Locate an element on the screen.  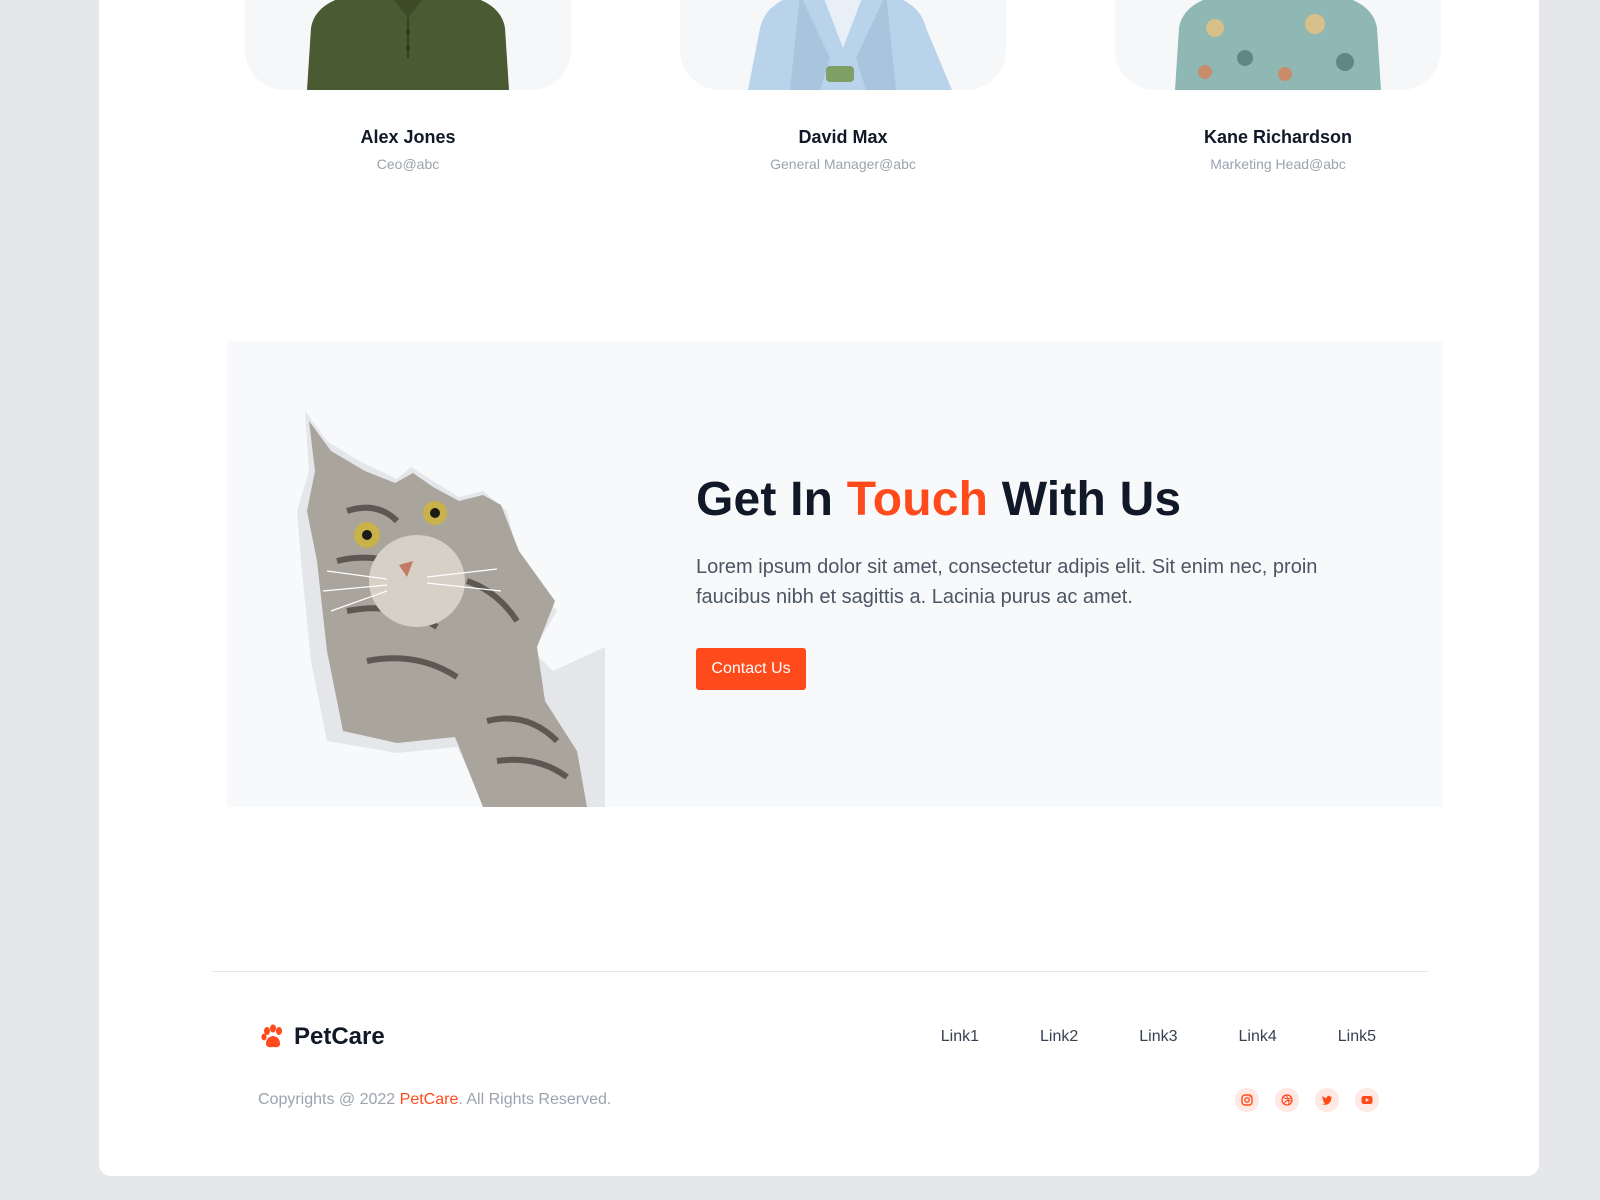
footer-links: Link1 Link2 Link3 Link4 Link5 is located at coordinates (1128, 1037).